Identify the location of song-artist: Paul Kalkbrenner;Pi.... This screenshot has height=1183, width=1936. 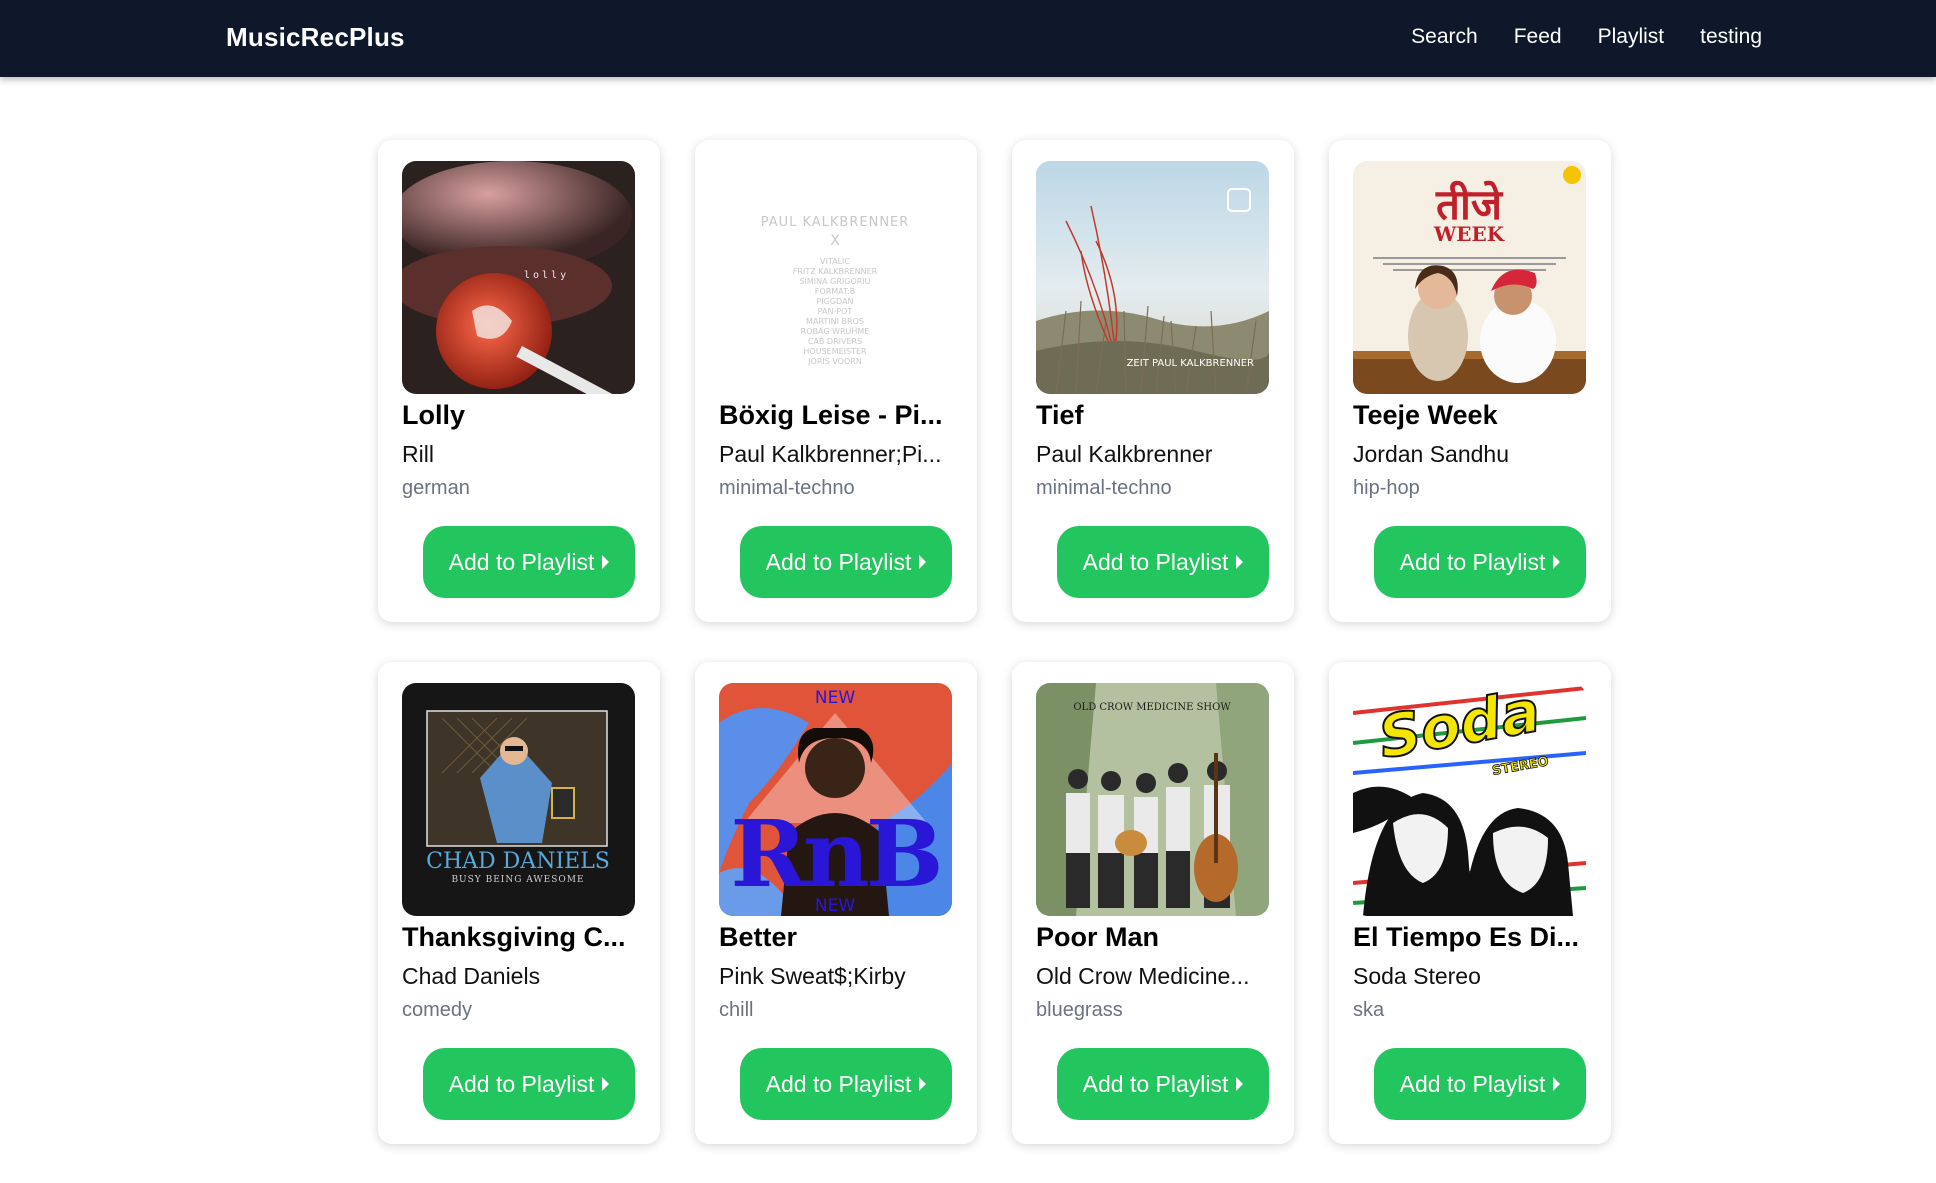
(830, 454).